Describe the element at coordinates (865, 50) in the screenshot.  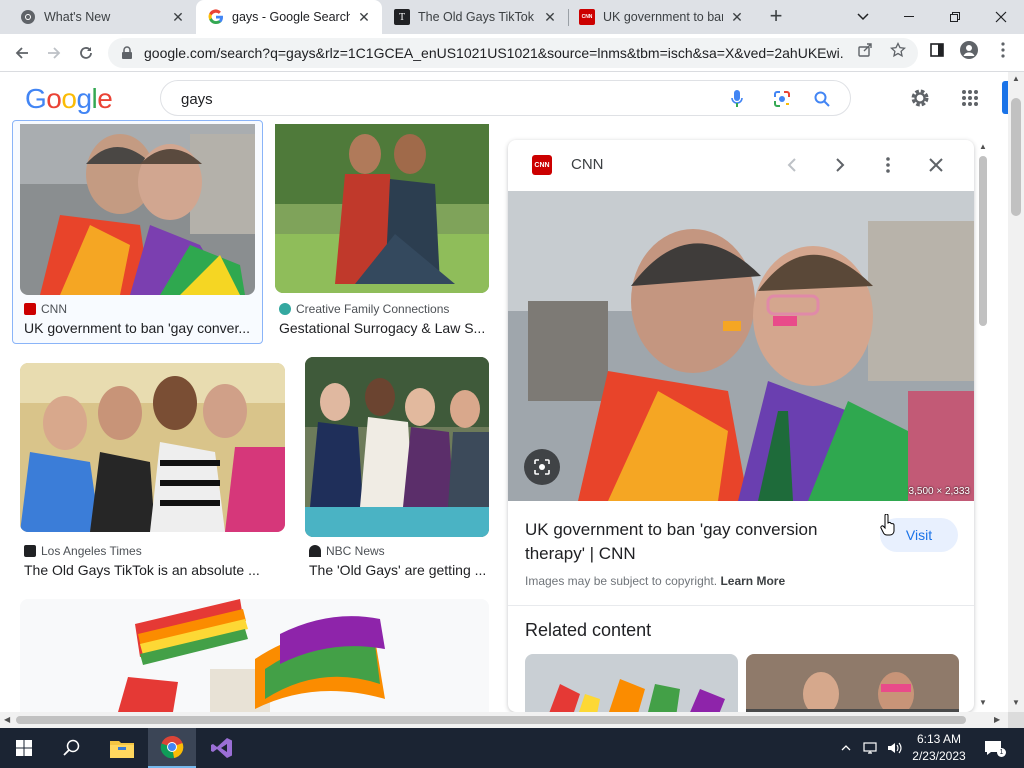
I see `share-icon` at that location.